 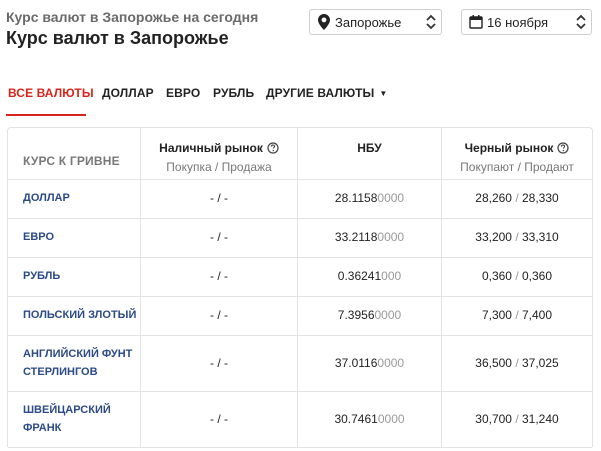 What do you see at coordinates (383, 93) in the screenshot?
I see `caret-down-icon: ▼` at bounding box center [383, 93].